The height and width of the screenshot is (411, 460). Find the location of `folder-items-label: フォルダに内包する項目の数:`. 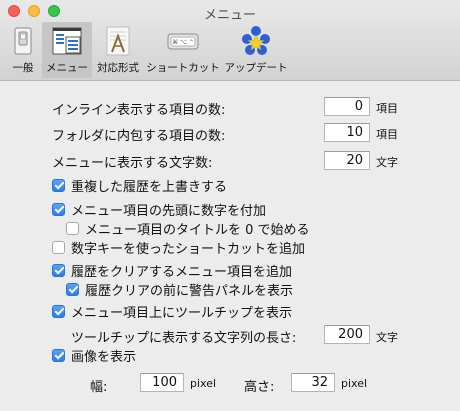

folder-items-label: フォルダに内包する項目の数: is located at coordinates (139, 136).